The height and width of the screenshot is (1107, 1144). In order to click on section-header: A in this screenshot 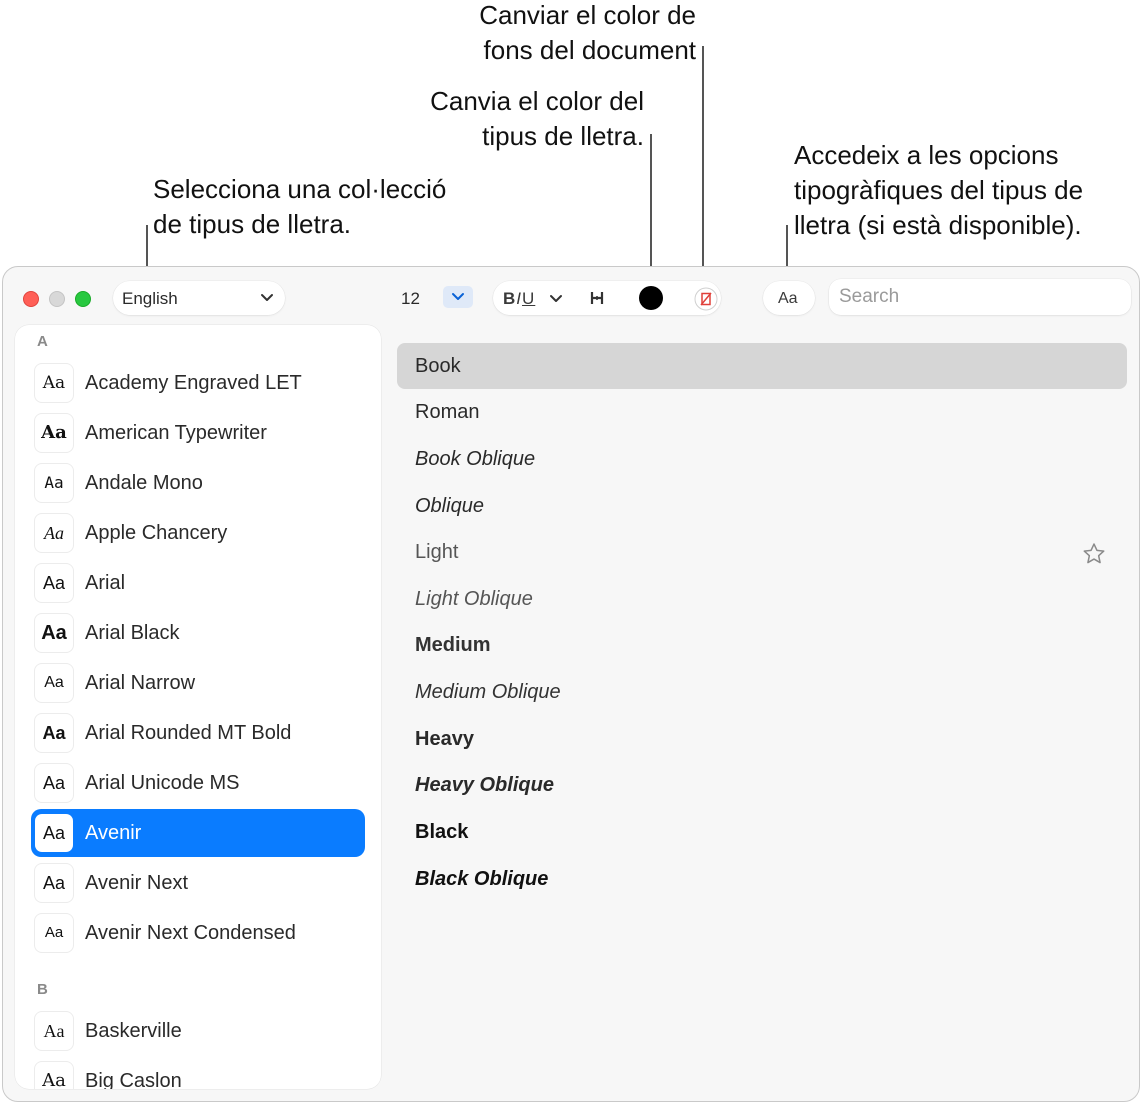, I will do `click(42, 341)`.